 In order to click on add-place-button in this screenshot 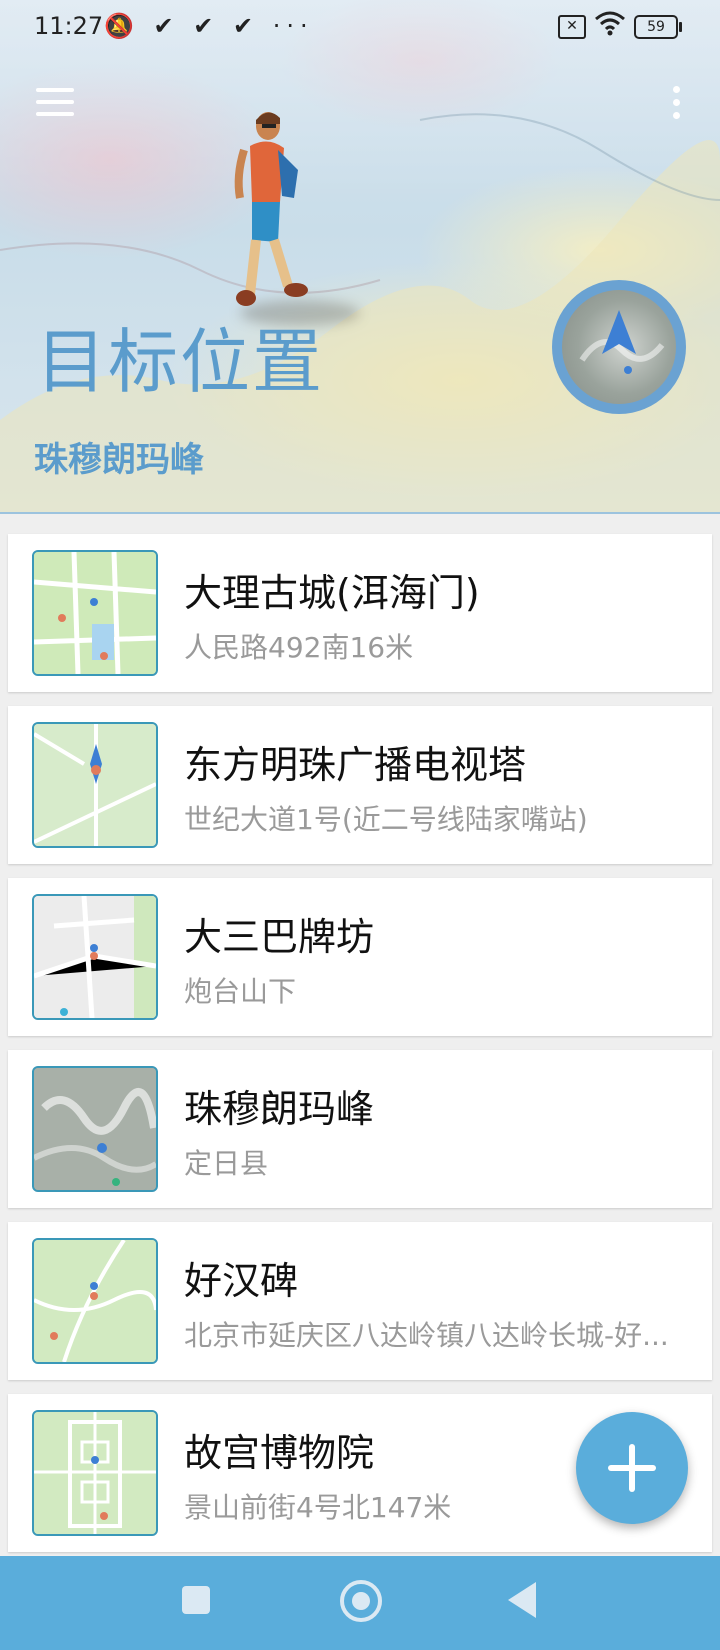, I will do `click(632, 1468)`.